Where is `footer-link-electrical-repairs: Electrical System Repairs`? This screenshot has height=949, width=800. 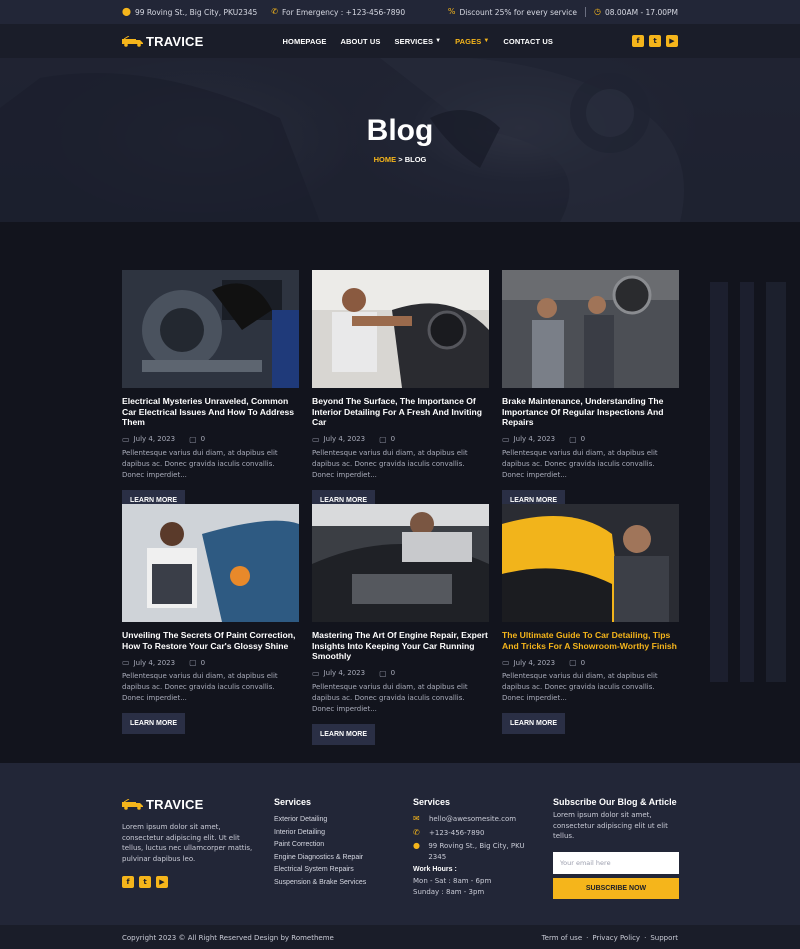 footer-link-electrical-repairs: Electrical System Repairs is located at coordinates (334, 870).